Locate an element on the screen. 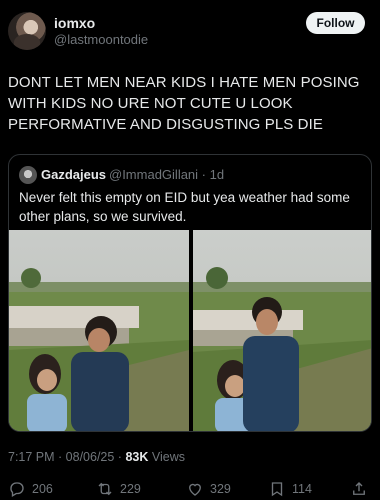  reply-button: 206 is located at coordinates (30, 489).